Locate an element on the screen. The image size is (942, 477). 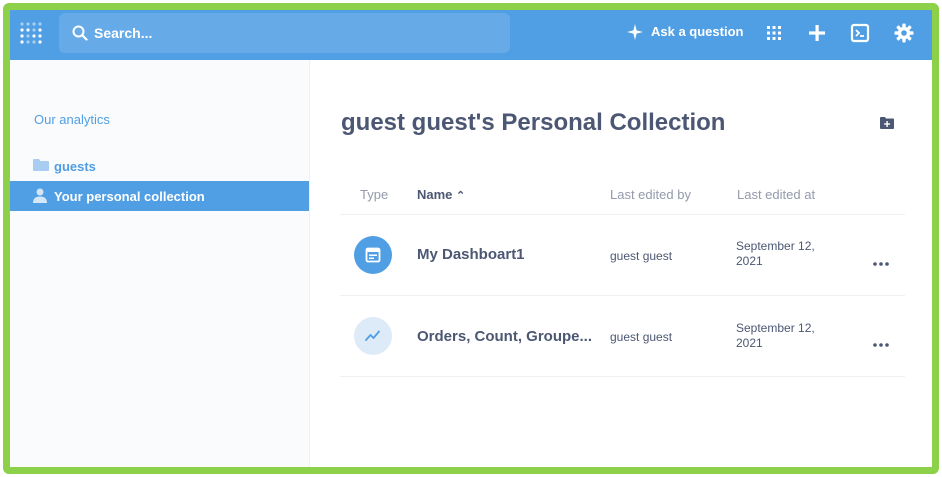
ask-question-label: Ask a question is located at coordinates (697, 31).